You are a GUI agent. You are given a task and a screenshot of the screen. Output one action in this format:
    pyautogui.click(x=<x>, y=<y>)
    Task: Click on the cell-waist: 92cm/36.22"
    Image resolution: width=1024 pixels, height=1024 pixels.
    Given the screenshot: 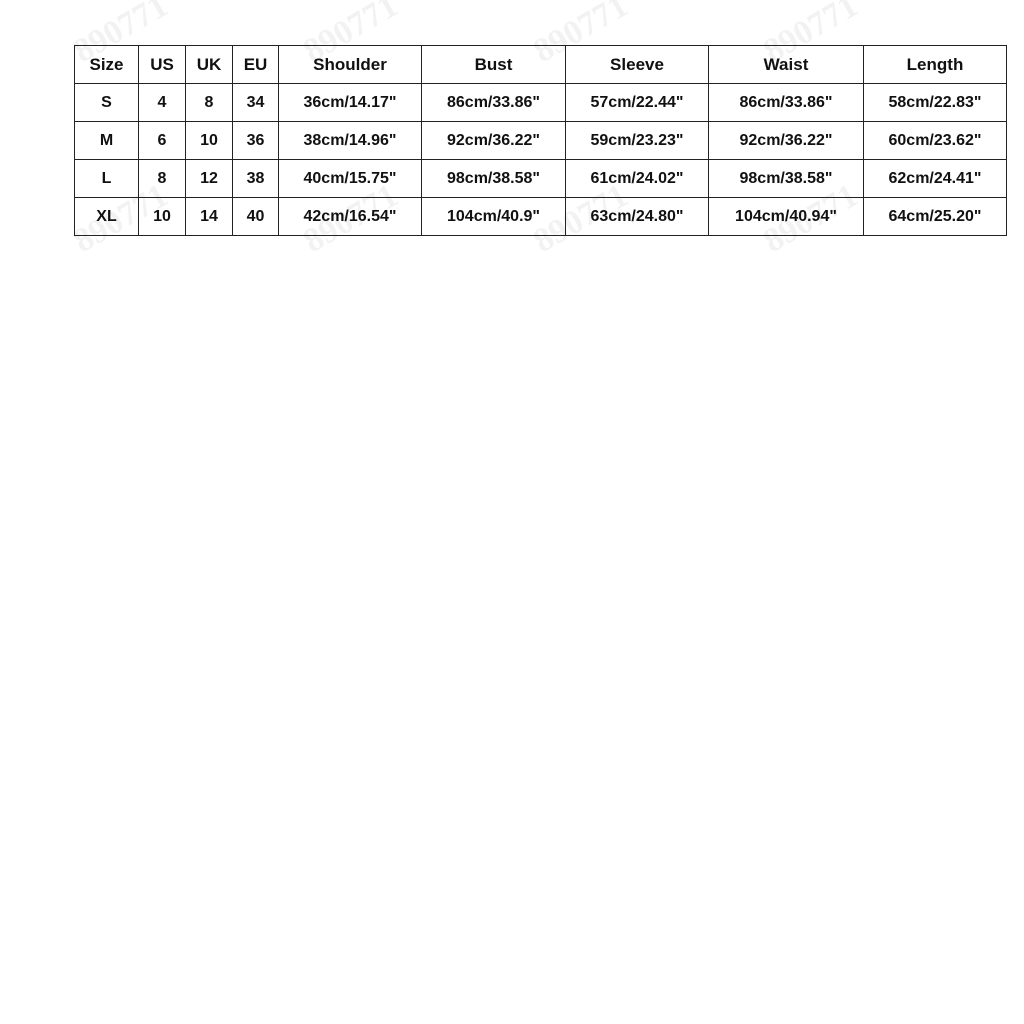 What is the action you would take?
    pyautogui.click(x=786, y=140)
    